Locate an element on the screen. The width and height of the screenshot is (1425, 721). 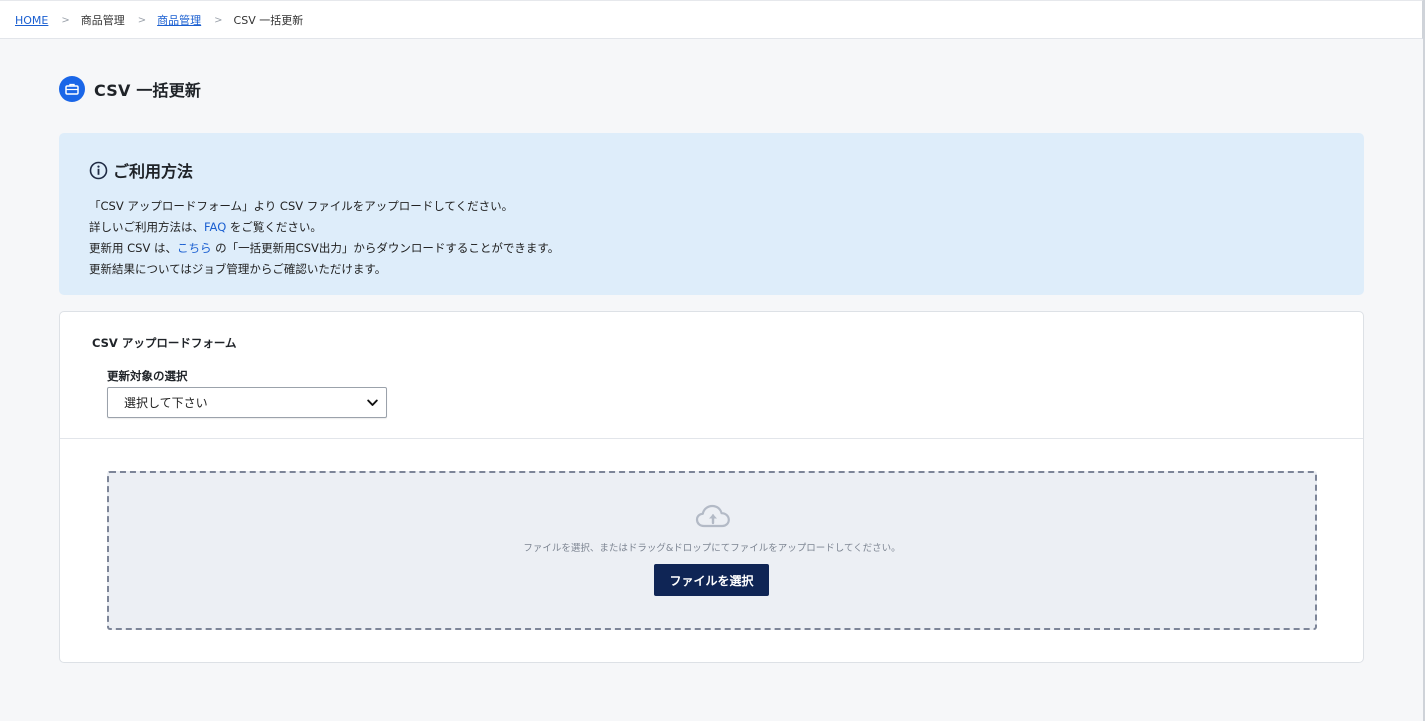
info-line-download-prefix: 更新用 CSV は、 is located at coordinates (133, 248).